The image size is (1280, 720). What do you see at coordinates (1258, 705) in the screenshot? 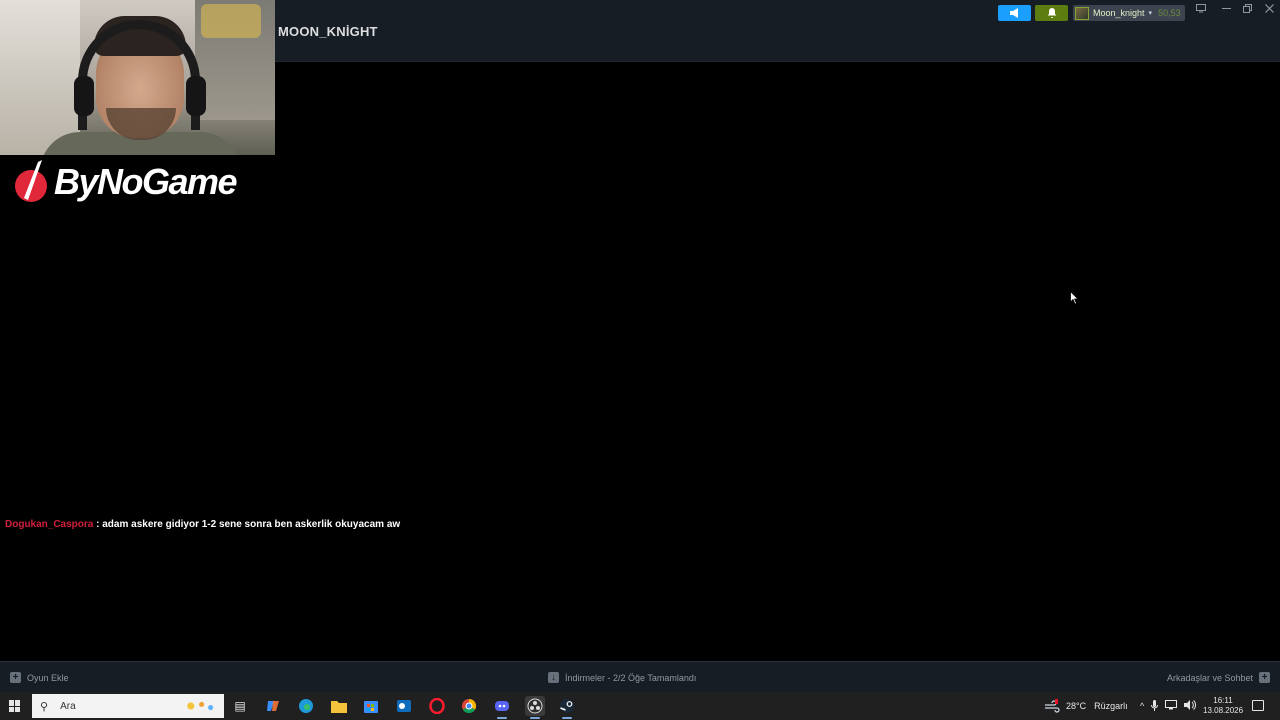
I see `notification-center-icon` at bounding box center [1258, 705].